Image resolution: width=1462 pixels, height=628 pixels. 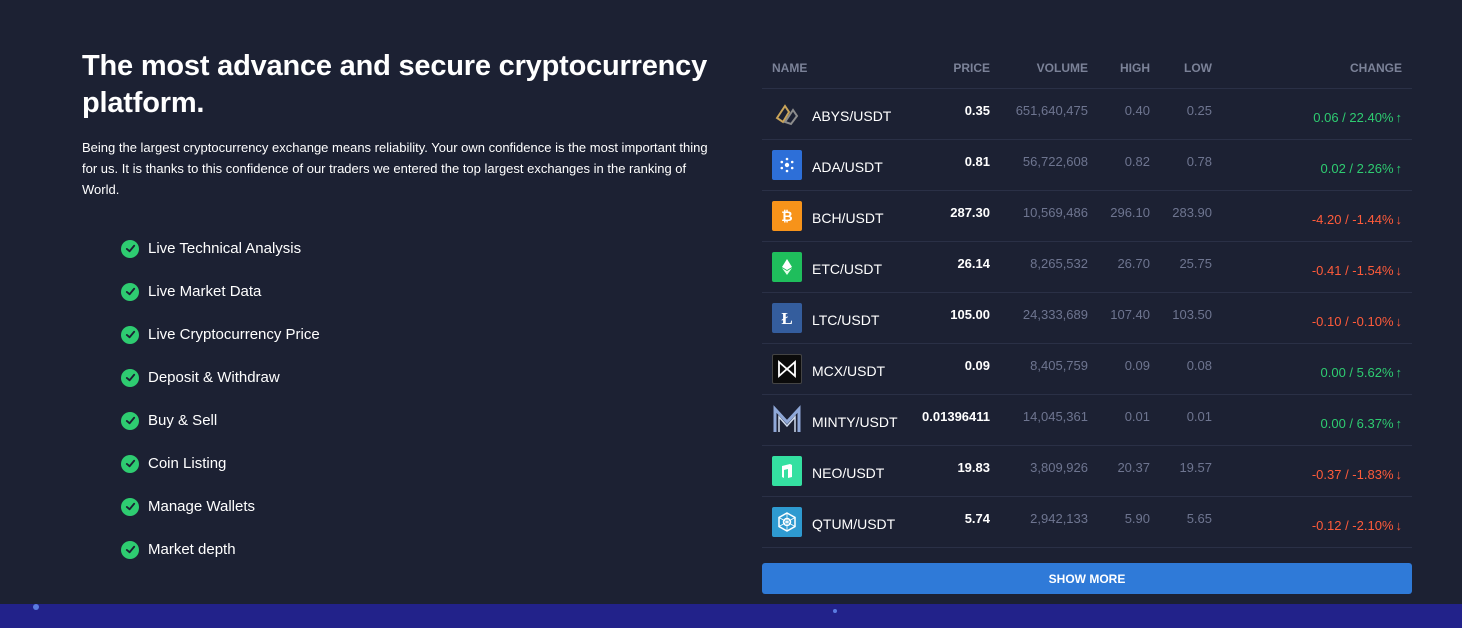 What do you see at coordinates (421, 506) in the screenshot?
I see `feature-item: Manage Wallets` at bounding box center [421, 506].